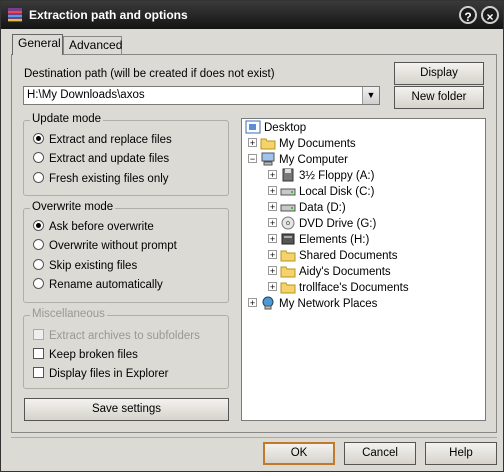 The image size is (504, 472). What do you see at coordinates (124, 336) in the screenshot?
I see `option-label: Extract archives to subfolders` at bounding box center [124, 336].